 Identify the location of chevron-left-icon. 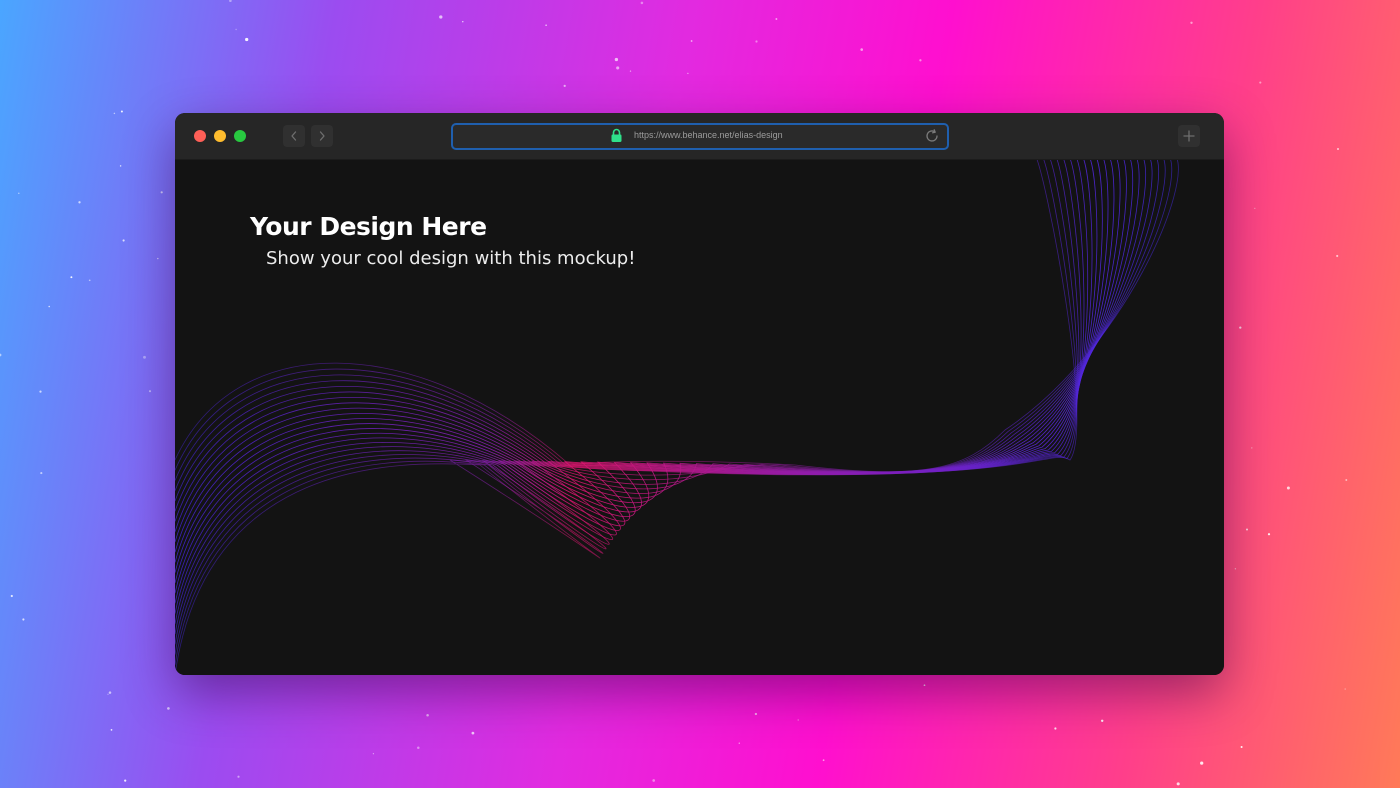
(294, 136).